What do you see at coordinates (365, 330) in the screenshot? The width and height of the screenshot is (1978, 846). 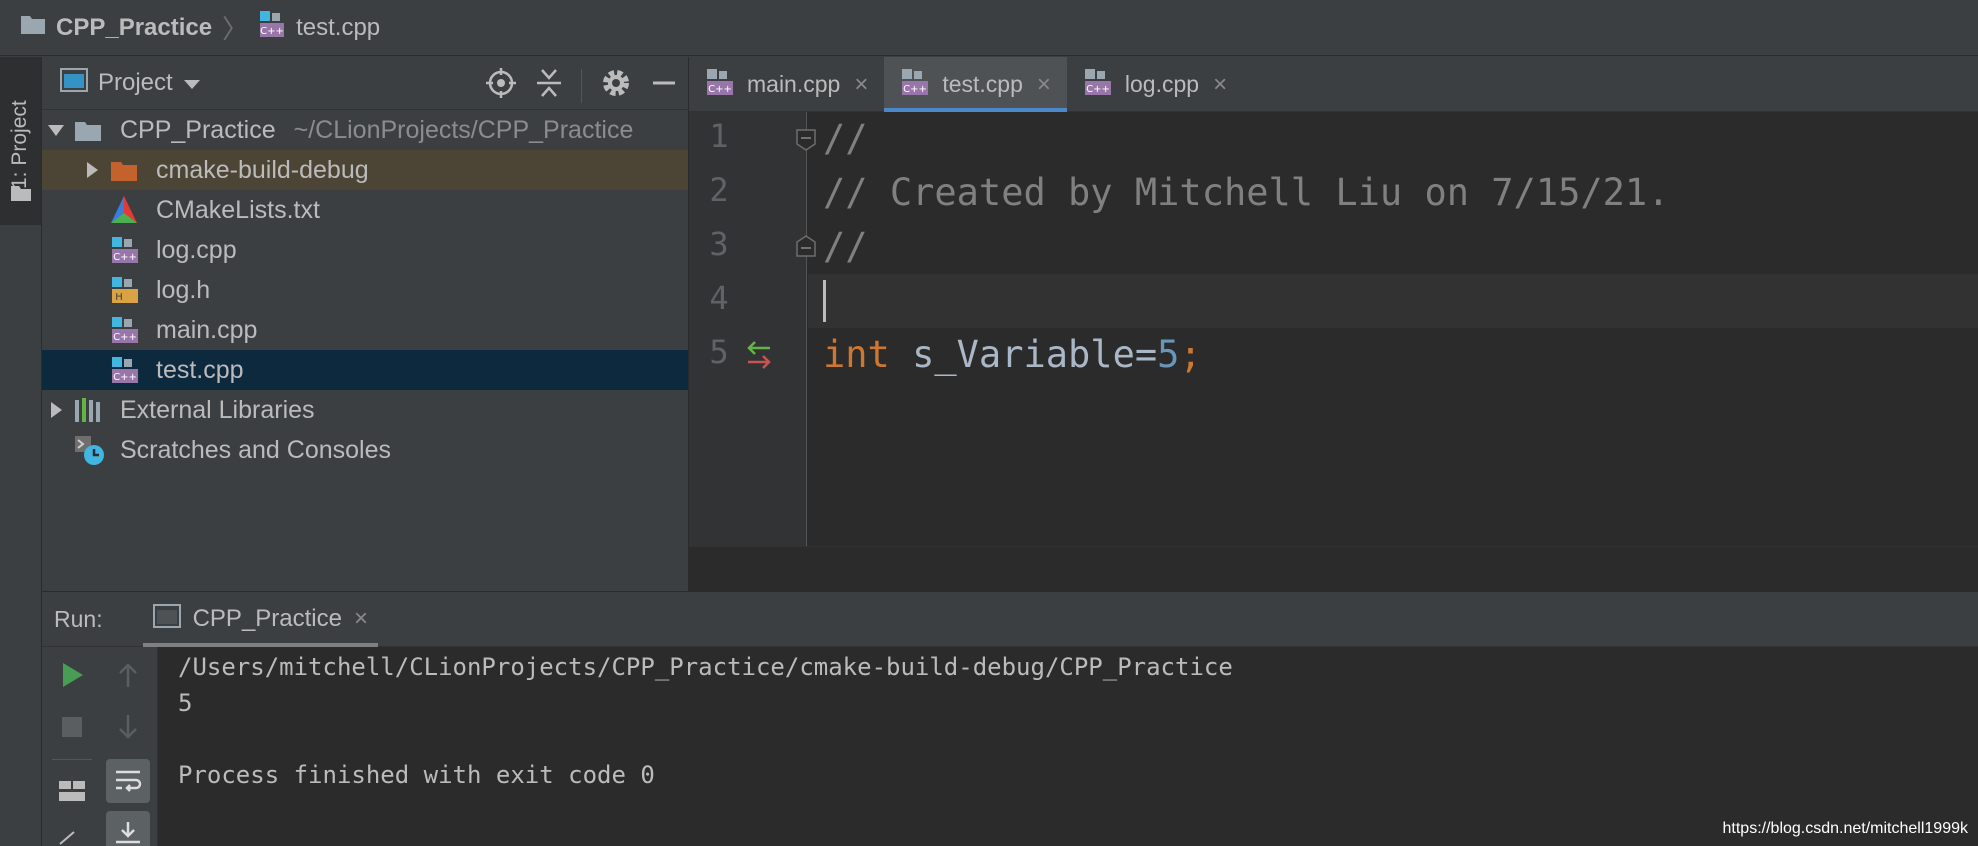 I see `tree-item-main-cpp: C++ main.cpp` at bounding box center [365, 330].